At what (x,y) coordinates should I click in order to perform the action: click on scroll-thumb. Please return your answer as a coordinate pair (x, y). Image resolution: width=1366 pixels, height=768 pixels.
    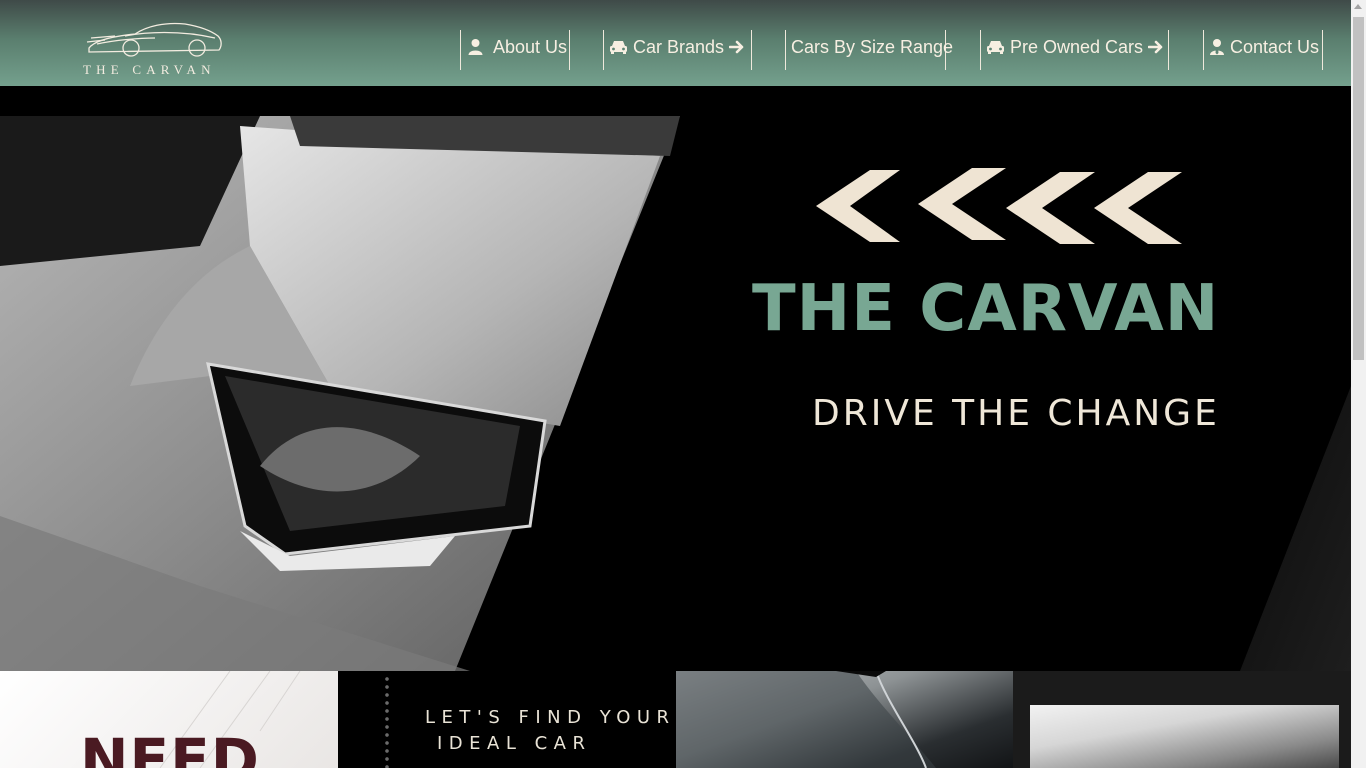
    Looking at the image, I should click on (1358, 188).